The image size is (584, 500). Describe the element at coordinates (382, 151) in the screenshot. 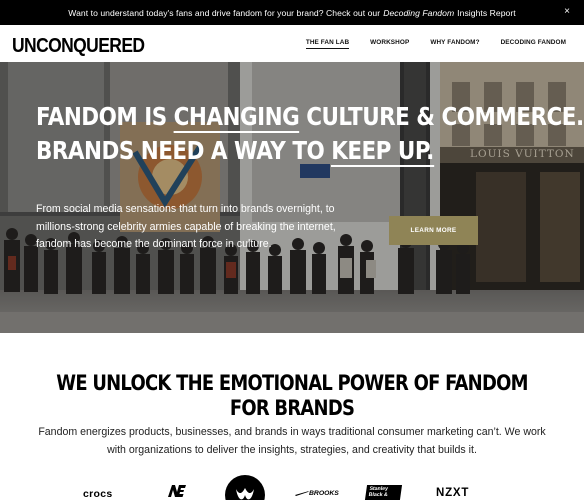

I see `headline-line2-underlined: KEEP UP.` at that location.